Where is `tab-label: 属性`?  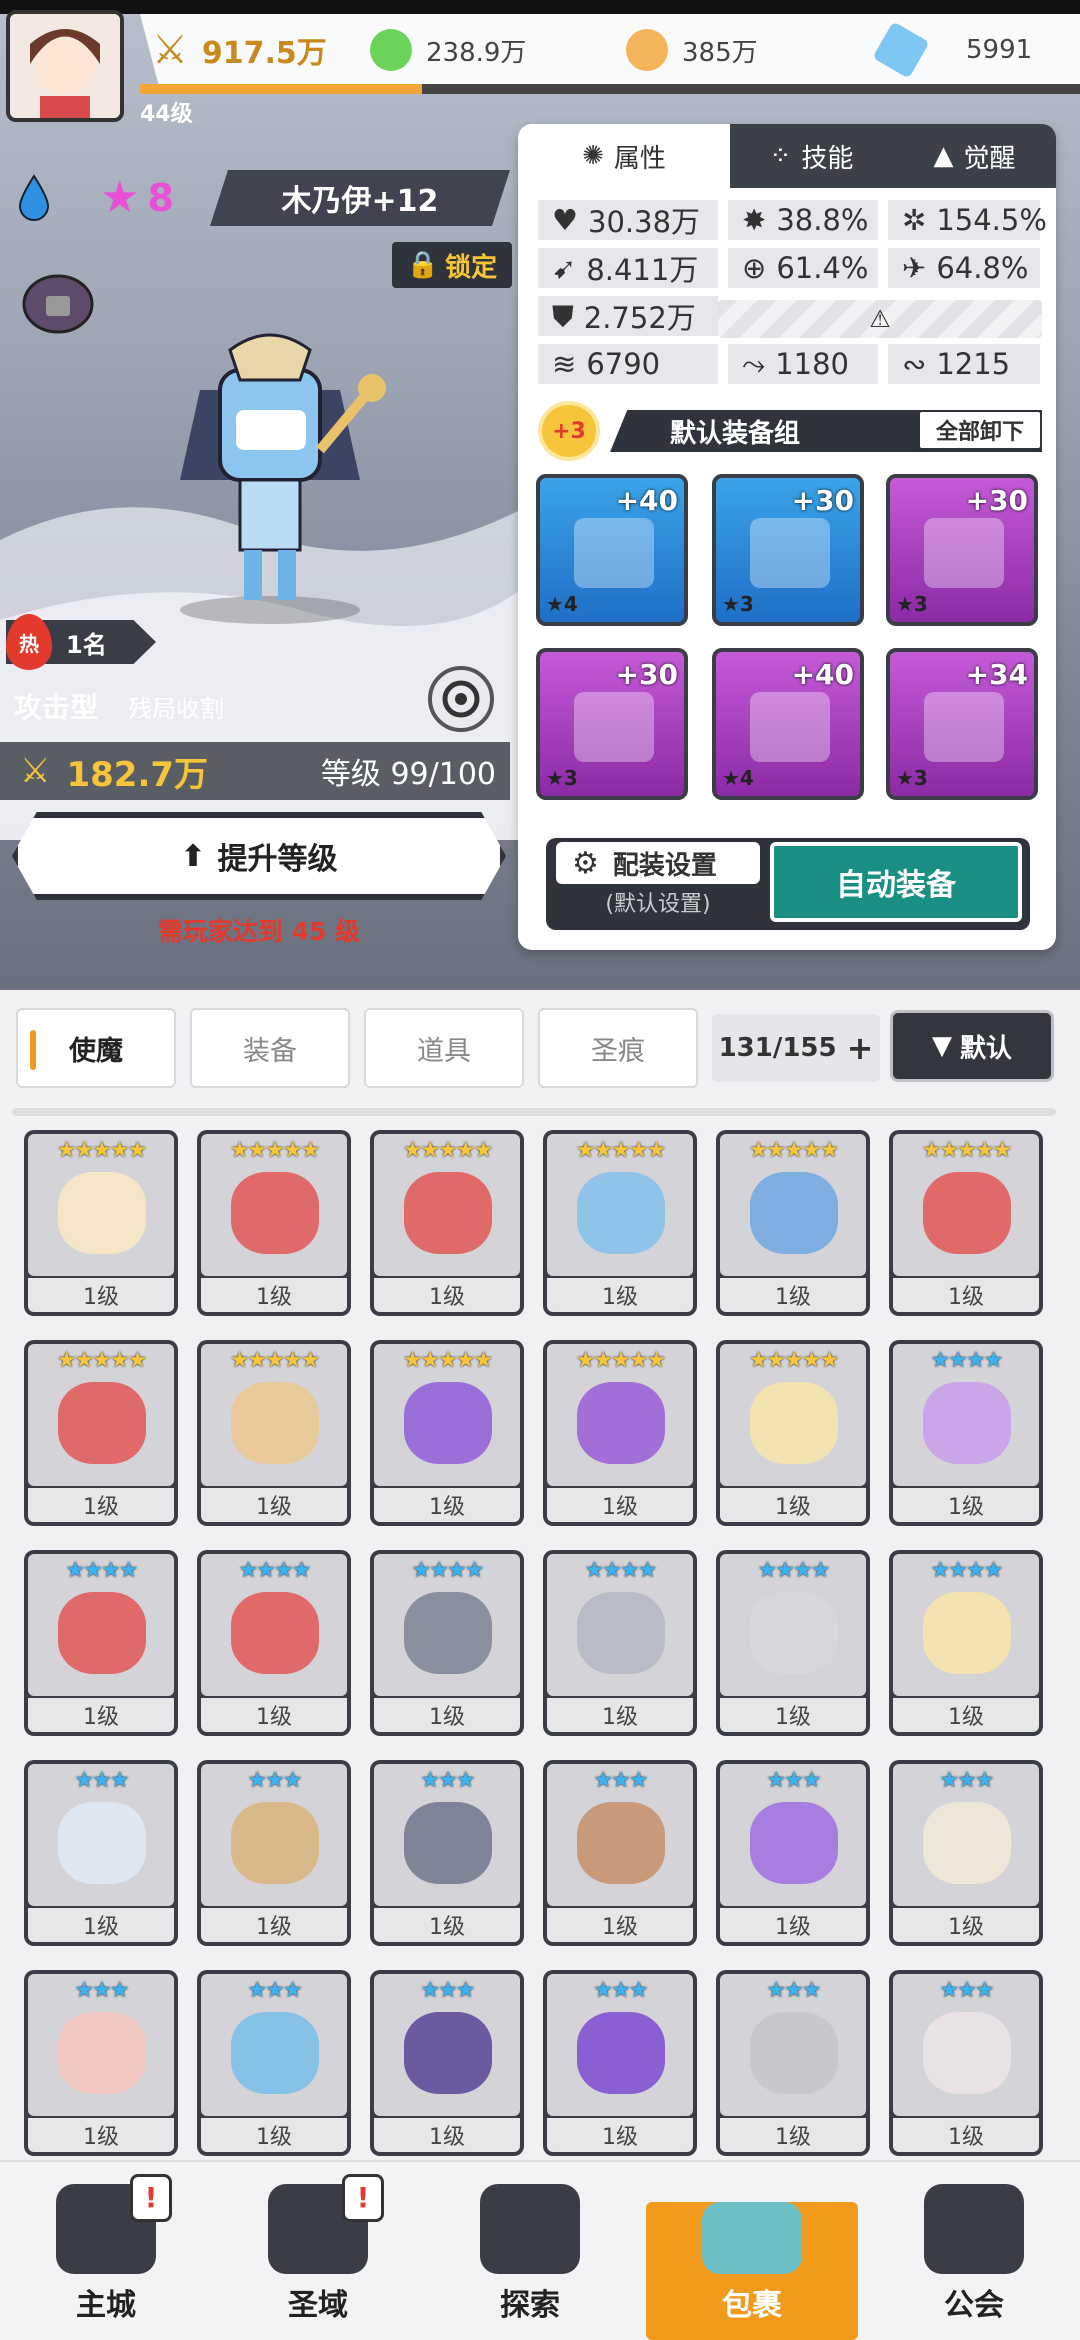 tab-label: 属性 is located at coordinates (639, 158).